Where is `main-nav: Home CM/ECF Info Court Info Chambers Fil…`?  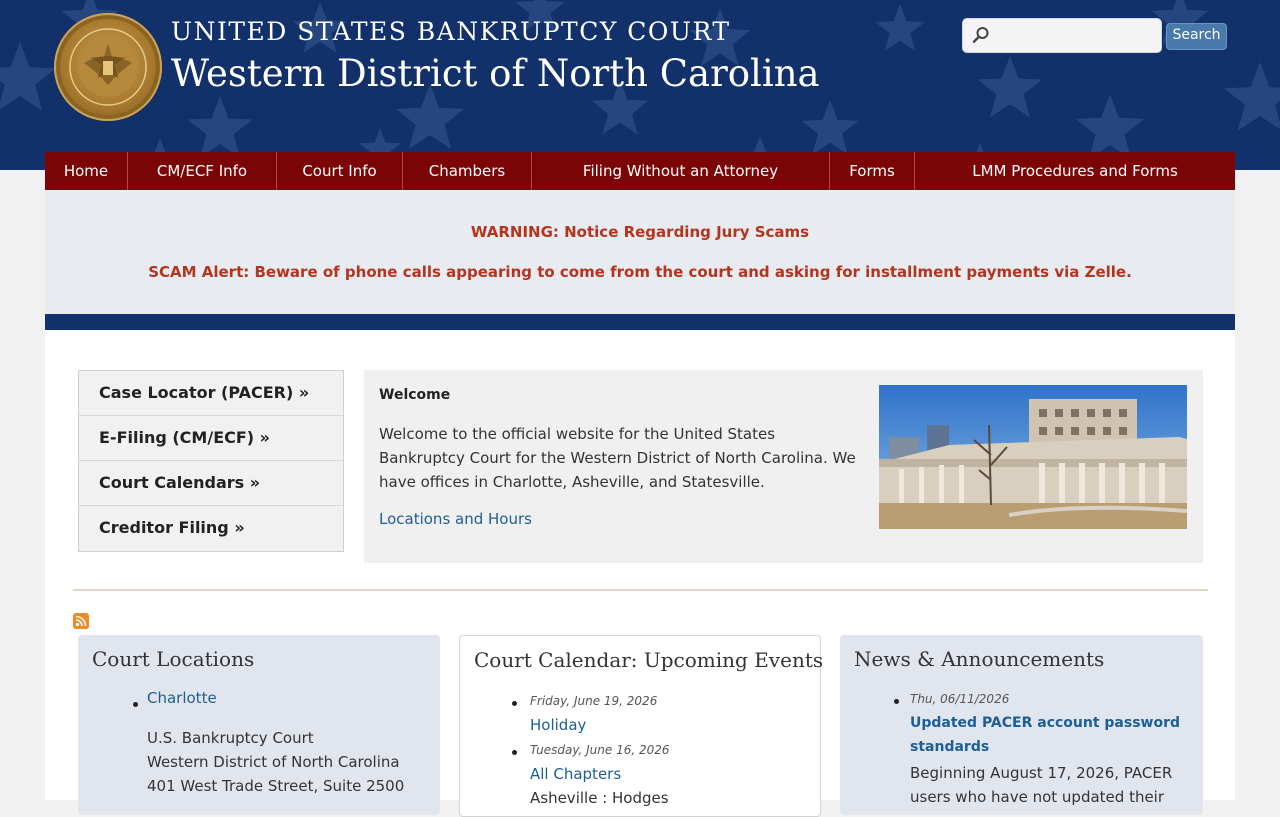 main-nav: Home CM/ECF Info Court Info Chambers Fil… is located at coordinates (640, 171).